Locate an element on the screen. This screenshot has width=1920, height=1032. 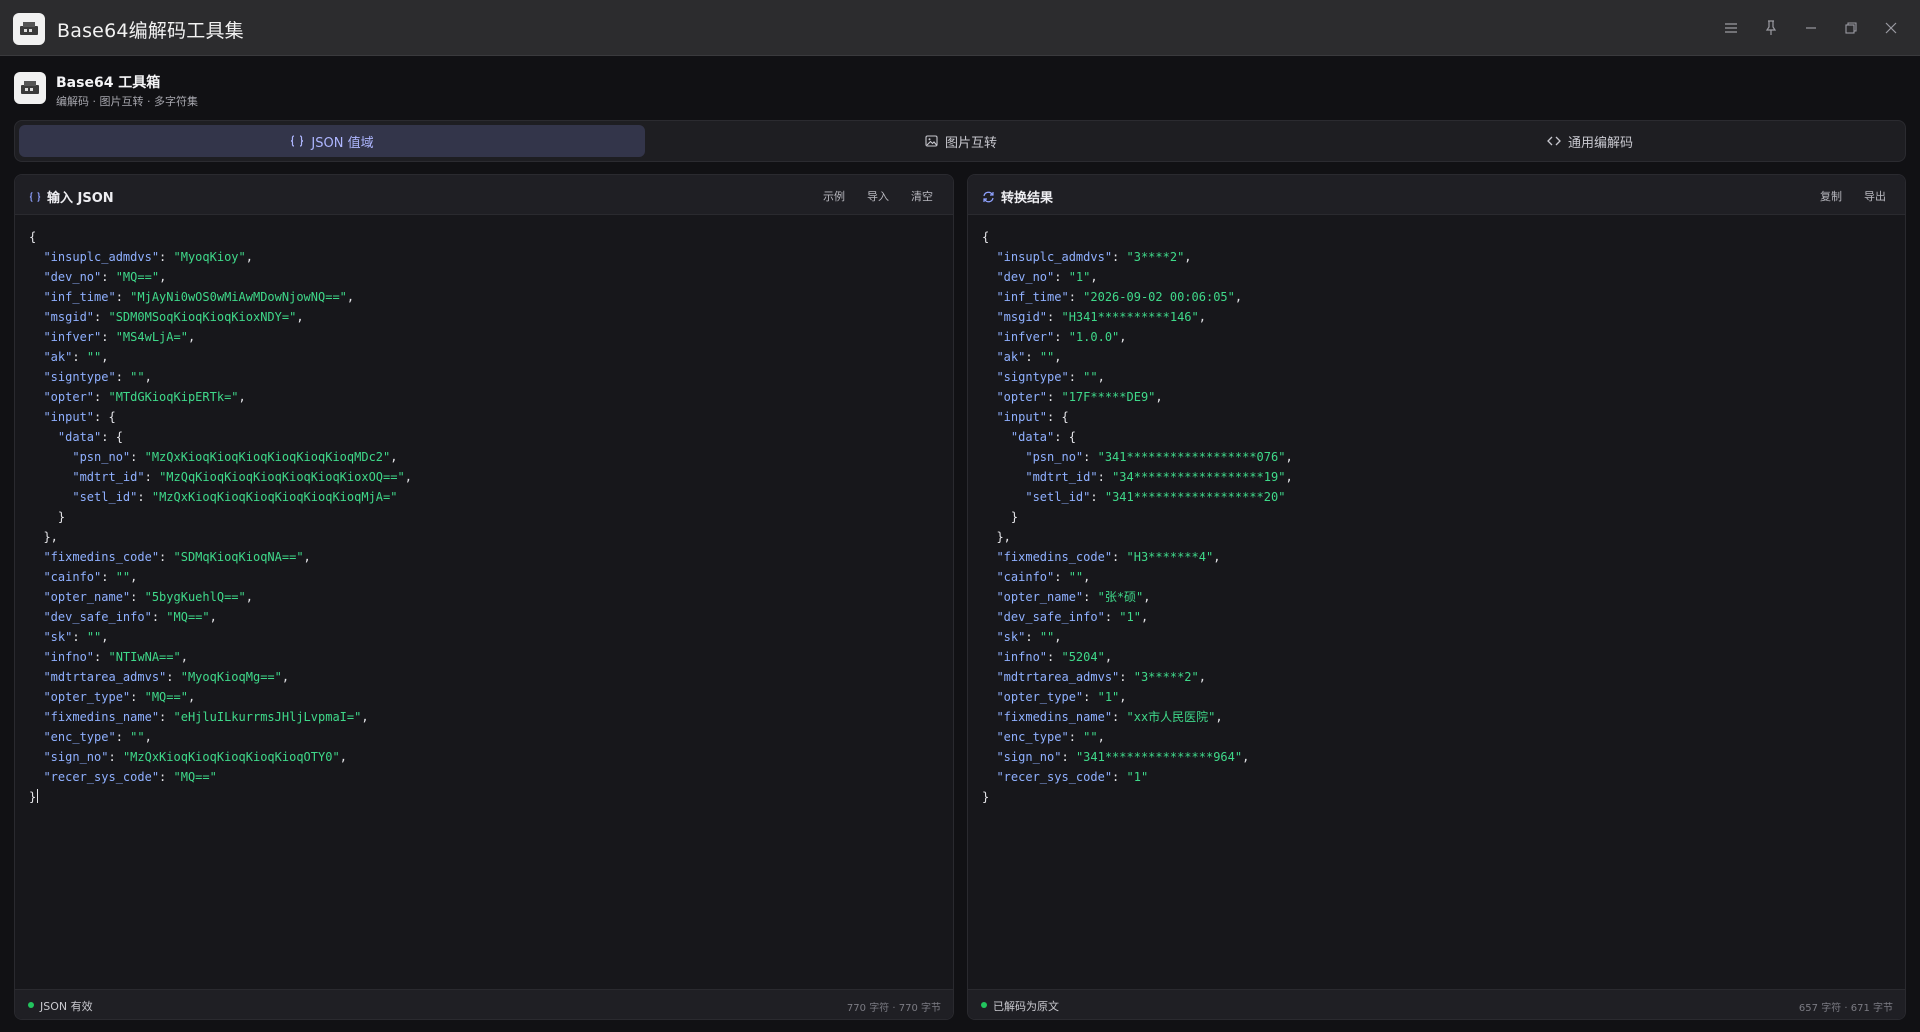
json-value: "张*硕" is located at coordinates (1120, 597).